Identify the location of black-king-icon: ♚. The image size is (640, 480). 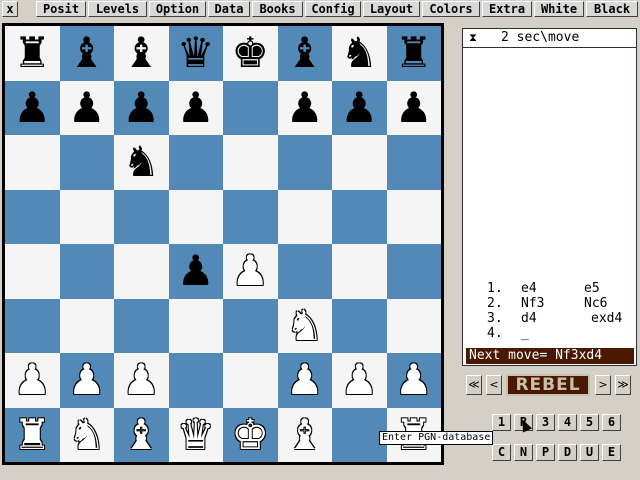
(250, 53).